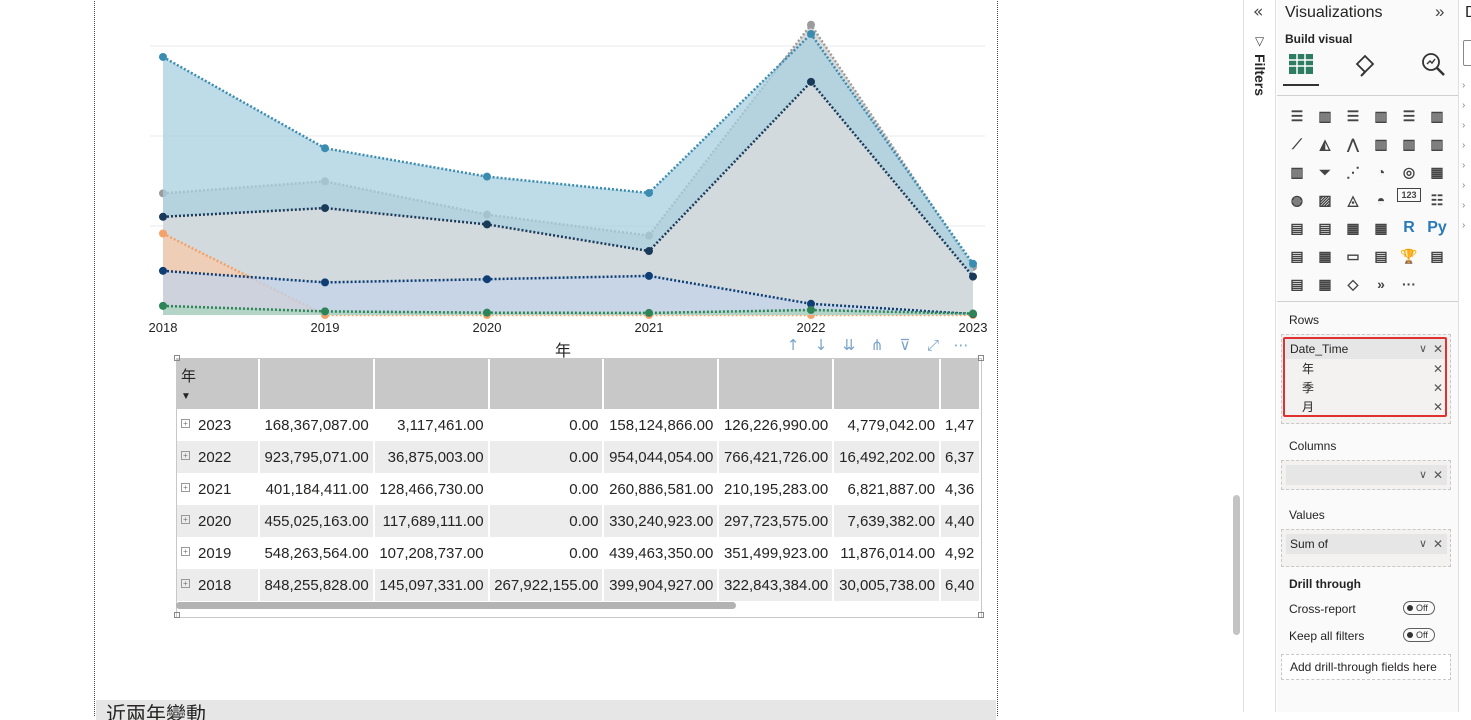 This screenshot has width=1471, height=720. Describe the element at coordinates (1297, 200) in the screenshot. I see `visual-type-icon: ◍` at that location.